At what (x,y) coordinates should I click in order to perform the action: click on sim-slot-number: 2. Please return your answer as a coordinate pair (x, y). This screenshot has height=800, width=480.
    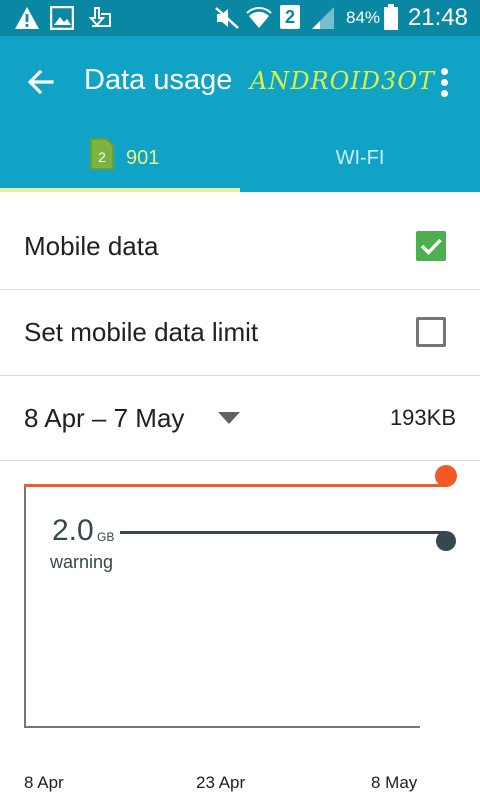
    Looking at the image, I should click on (102, 157).